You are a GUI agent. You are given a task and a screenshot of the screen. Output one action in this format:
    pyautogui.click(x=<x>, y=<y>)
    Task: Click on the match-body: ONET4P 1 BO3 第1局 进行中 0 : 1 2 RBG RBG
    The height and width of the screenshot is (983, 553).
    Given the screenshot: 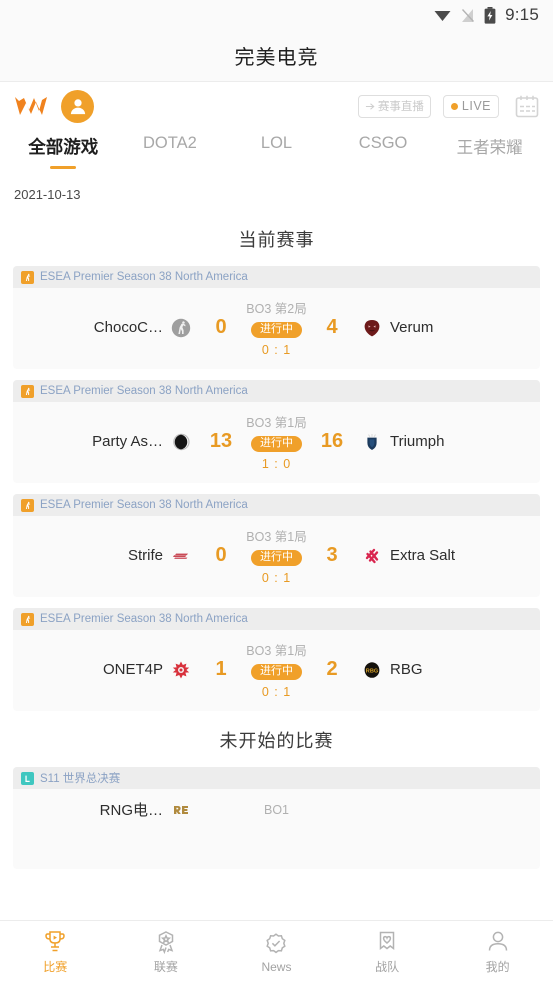 What is the action you would take?
    pyautogui.click(x=276, y=670)
    